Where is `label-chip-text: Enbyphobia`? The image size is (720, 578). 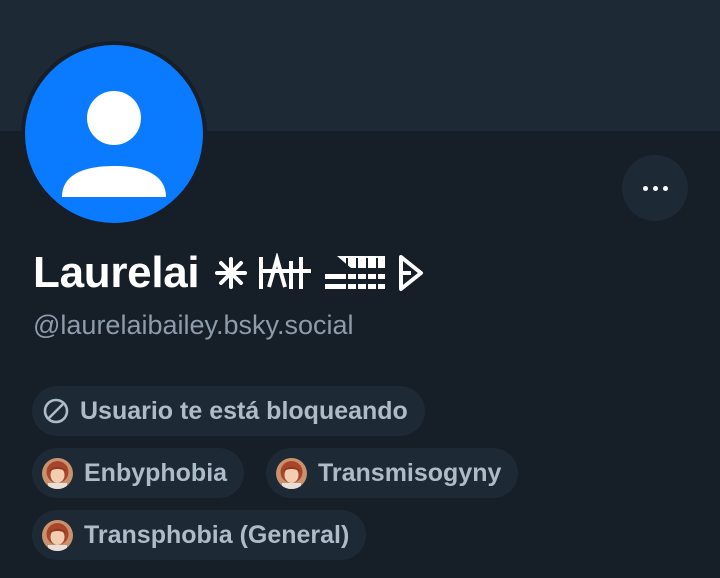 label-chip-text: Enbyphobia is located at coordinates (156, 472).